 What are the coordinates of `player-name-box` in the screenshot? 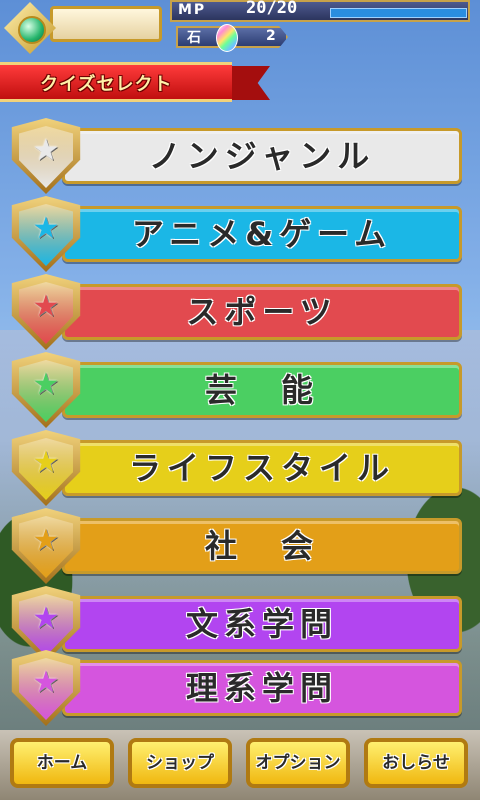 It's located at (106, 24).